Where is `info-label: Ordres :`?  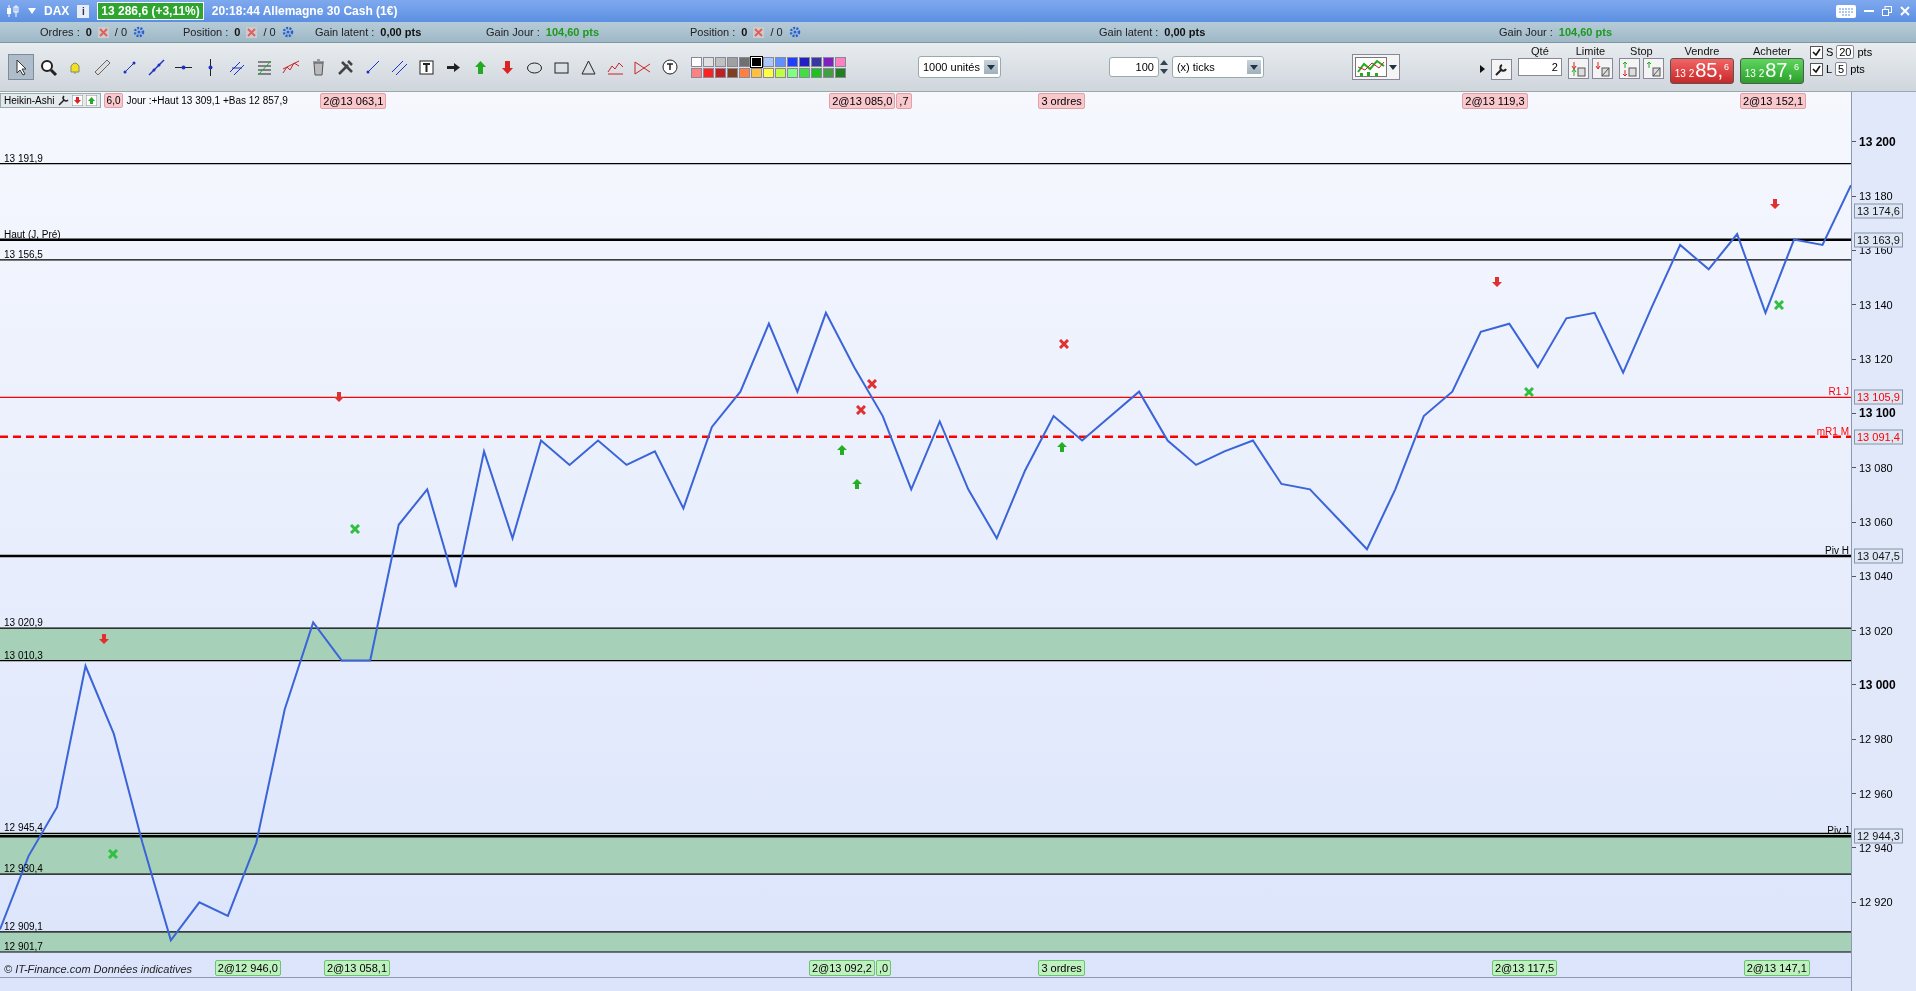
info-label: Ordres : is located at coordinates (60, 32).